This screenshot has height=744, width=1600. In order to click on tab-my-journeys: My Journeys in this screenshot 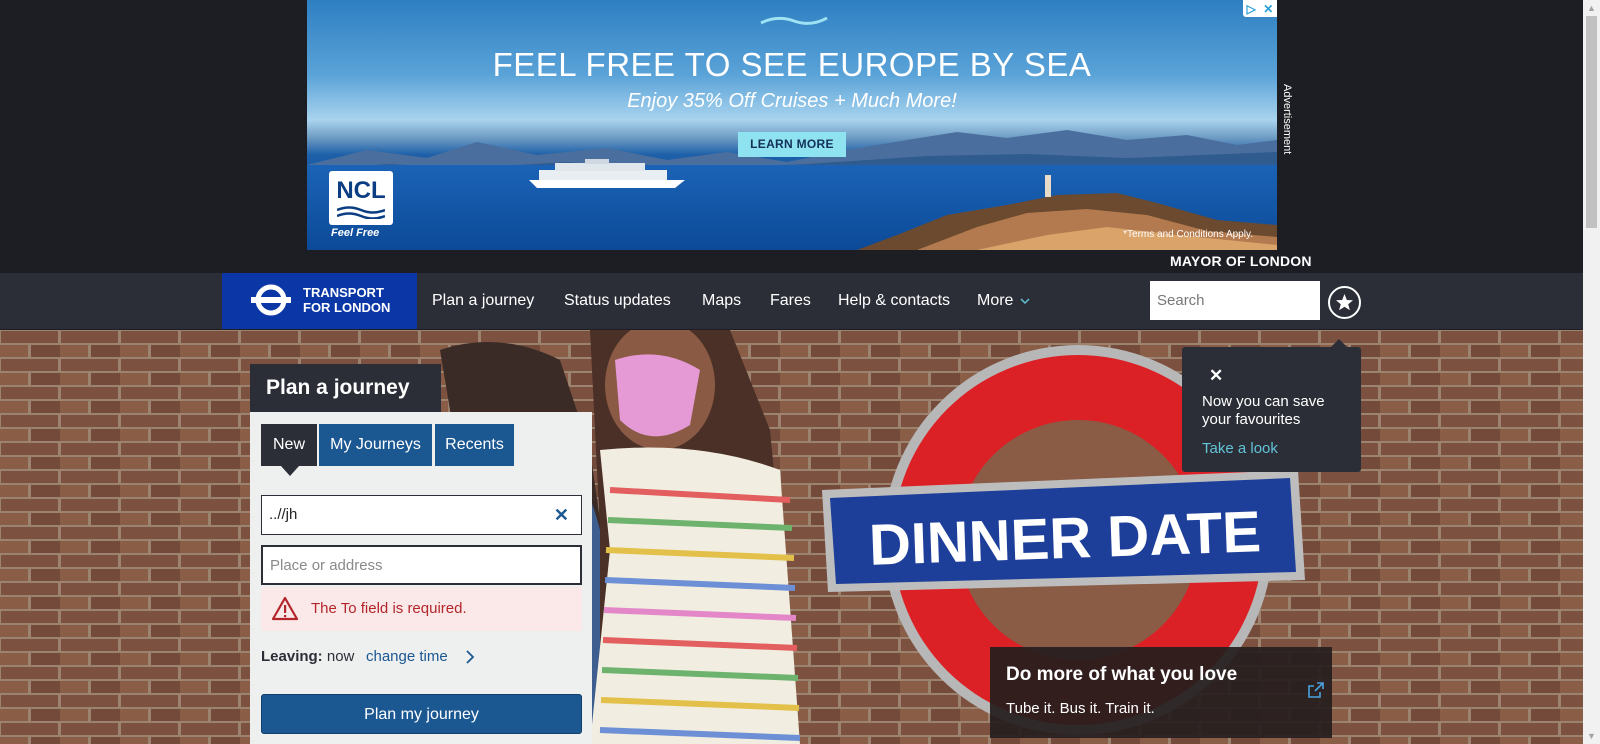, I will do `click(375, 445)`.